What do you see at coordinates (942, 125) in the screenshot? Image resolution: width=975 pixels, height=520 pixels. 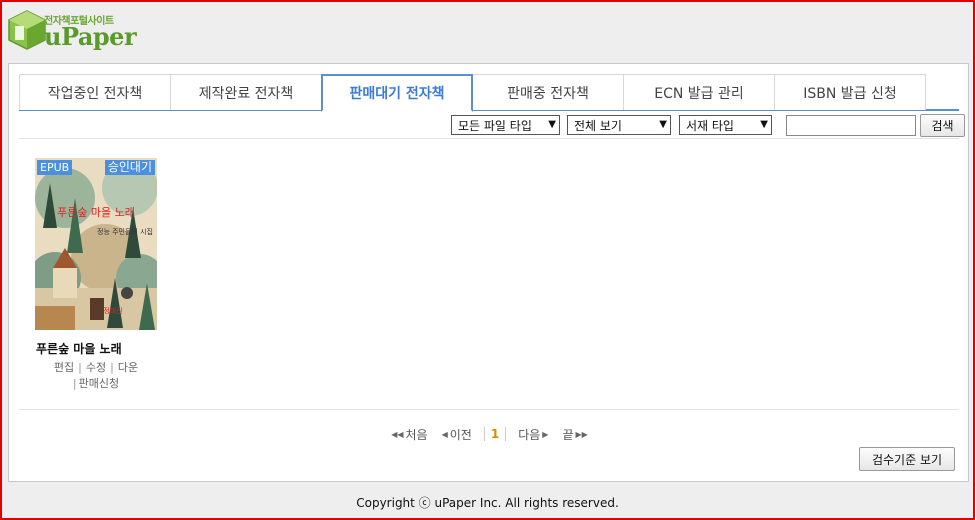 I see `search-button: 검색` at bounding box center [942, 125].